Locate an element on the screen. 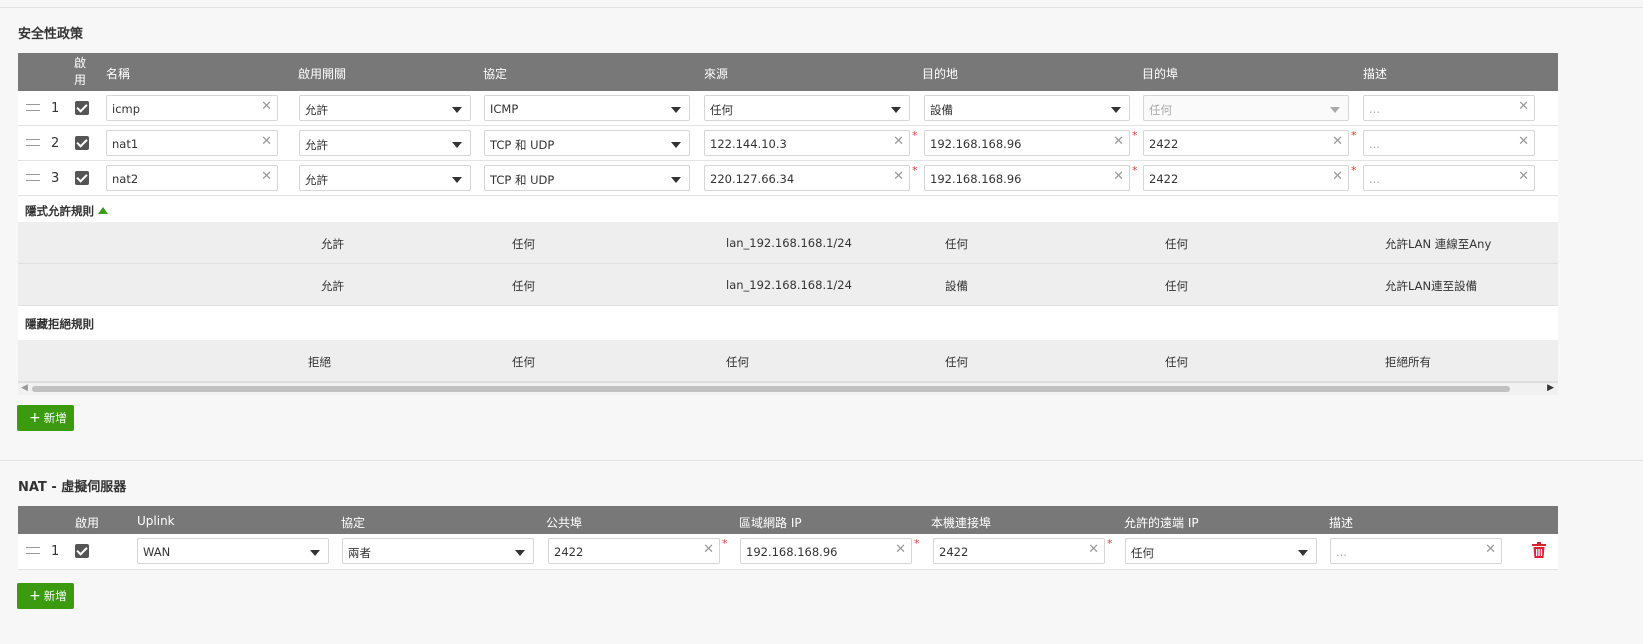 The image size is (1643, 644). uplink-select: WAN is located at coordinates (233, 551).